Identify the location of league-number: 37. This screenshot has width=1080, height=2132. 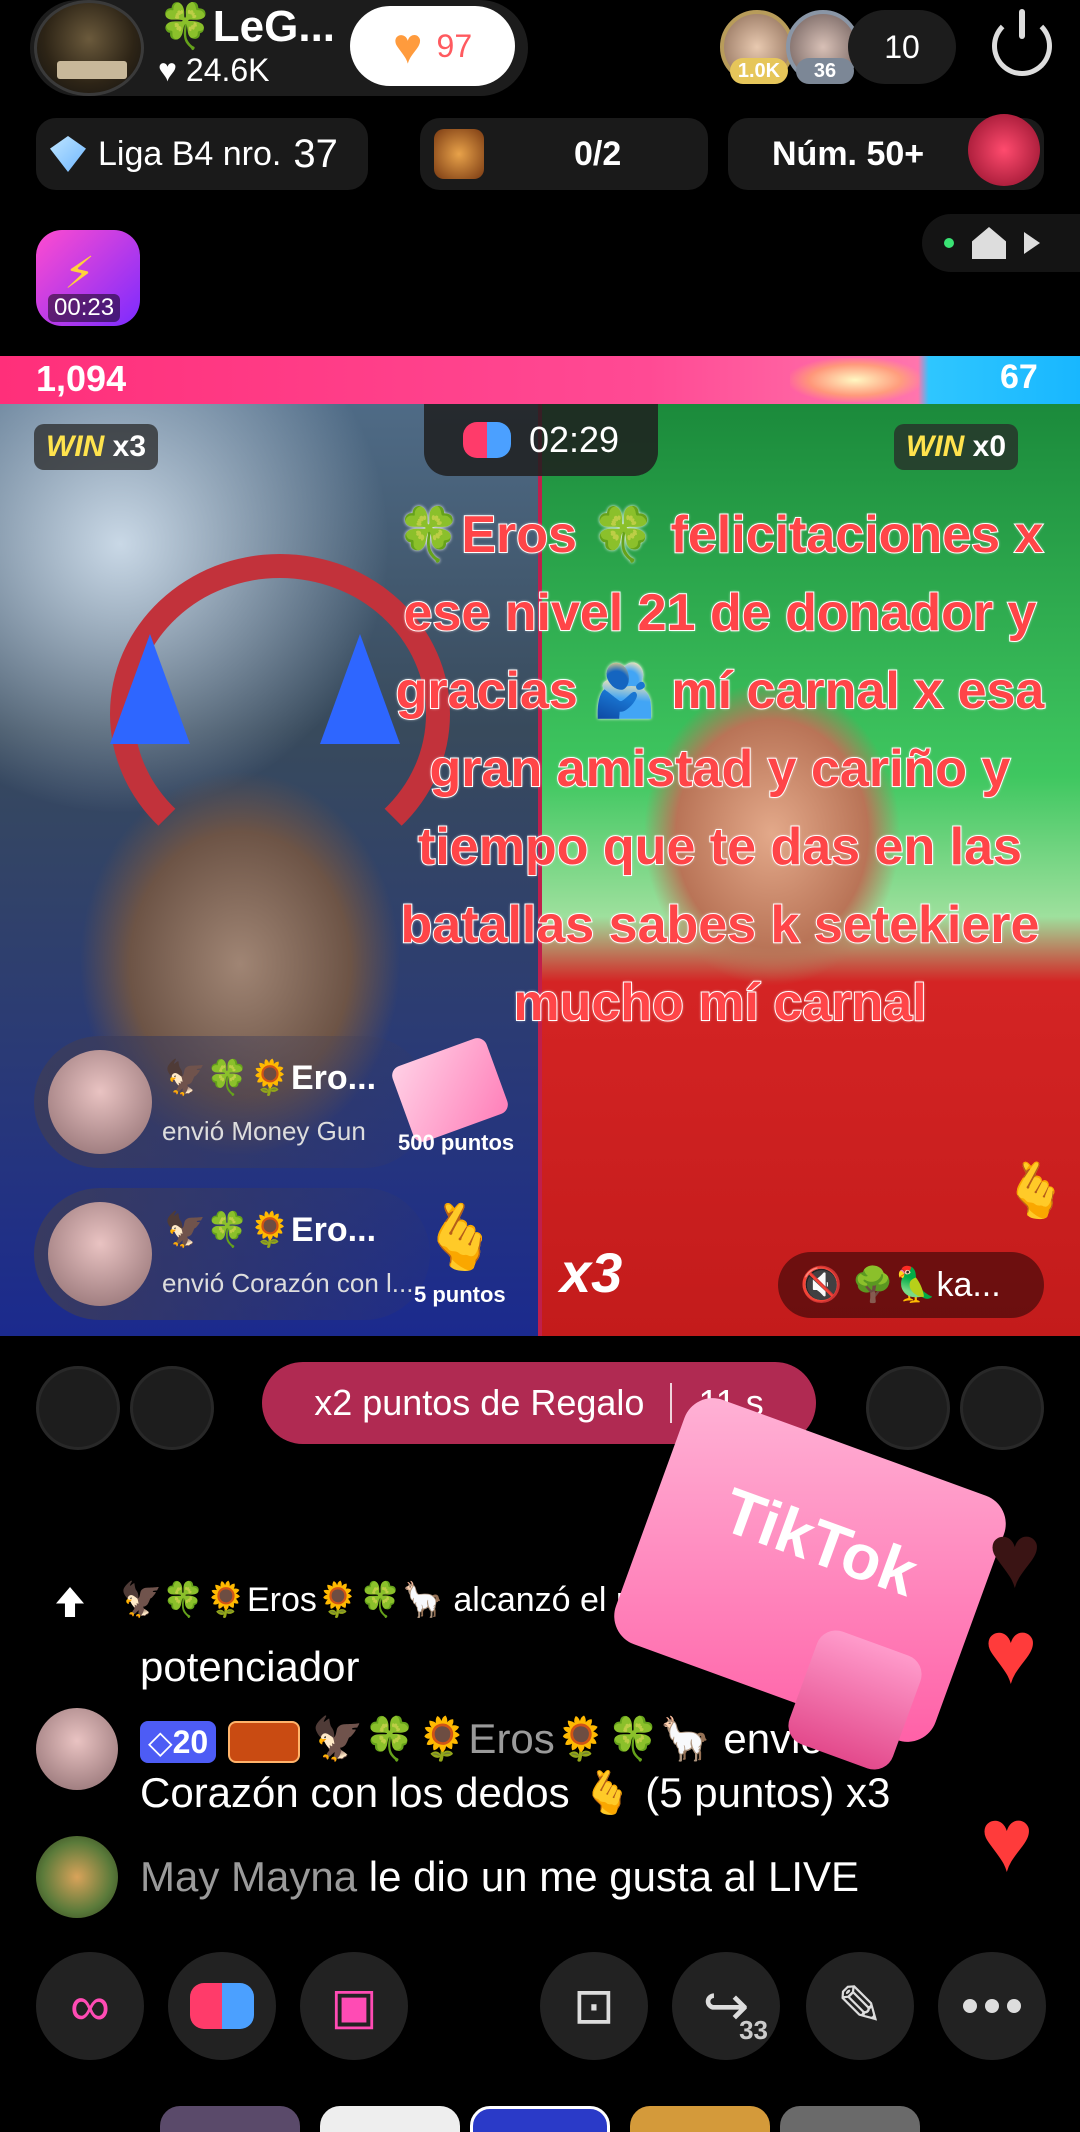
(315, 153).